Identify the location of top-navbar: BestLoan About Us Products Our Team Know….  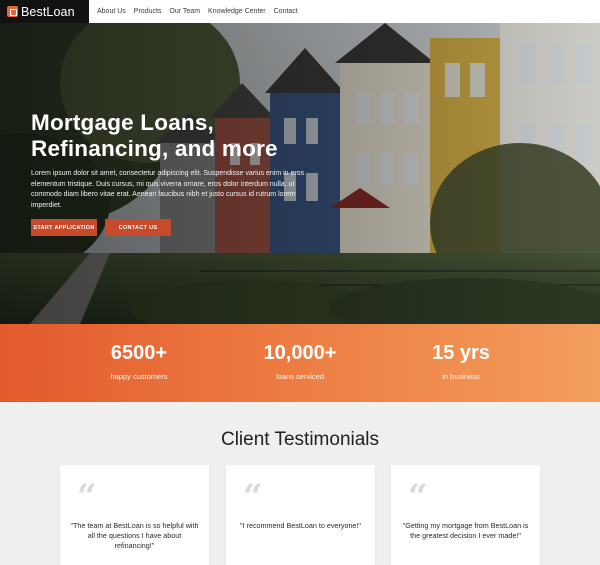
(300, 11).